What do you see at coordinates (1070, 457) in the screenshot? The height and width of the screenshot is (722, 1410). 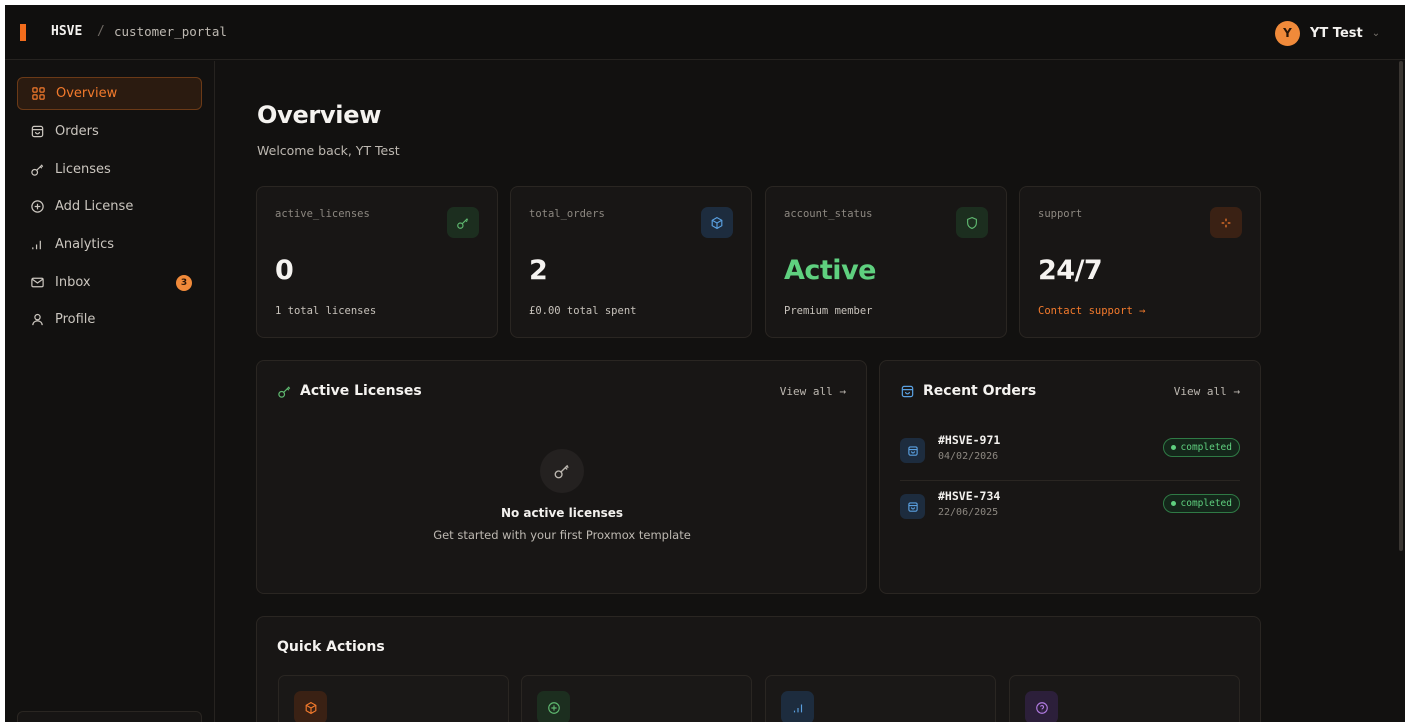 I see `order-row: #HSVE-971 04/02/2026 completed` at bounding box center [1070, 457].